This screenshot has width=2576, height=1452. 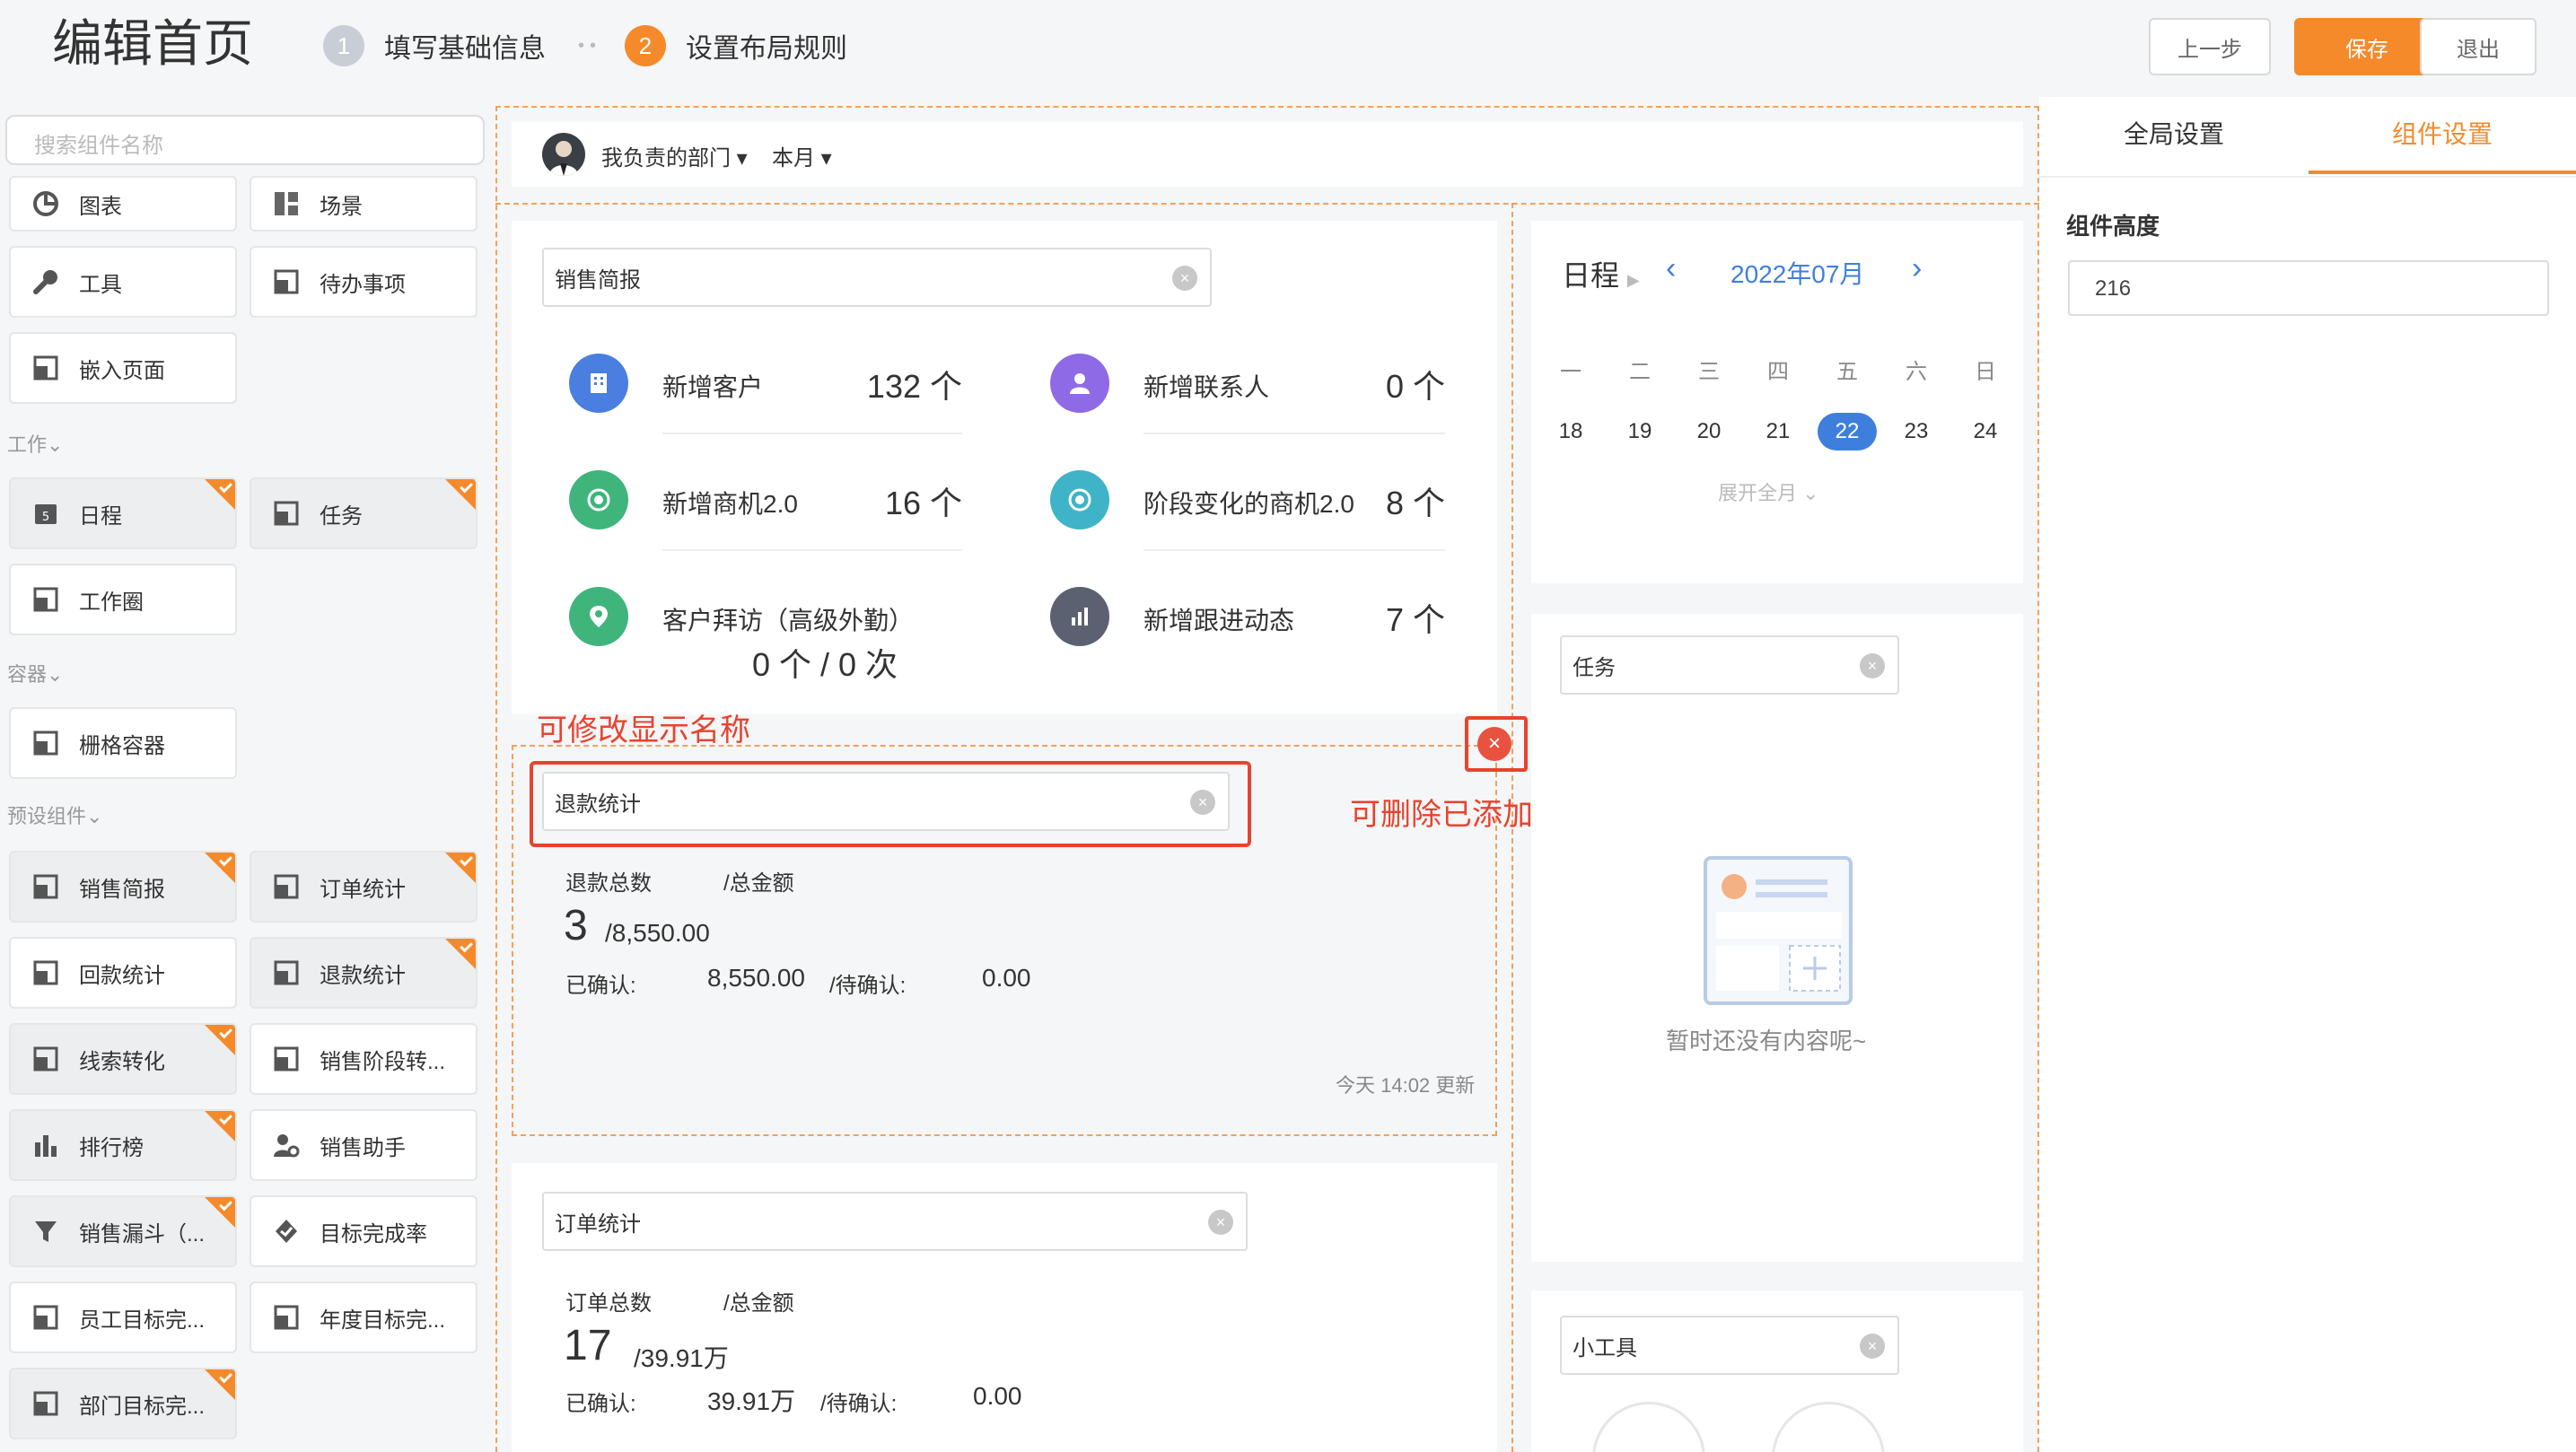 I want to click on component-label: 待办事项, so click(x=363, y=284).